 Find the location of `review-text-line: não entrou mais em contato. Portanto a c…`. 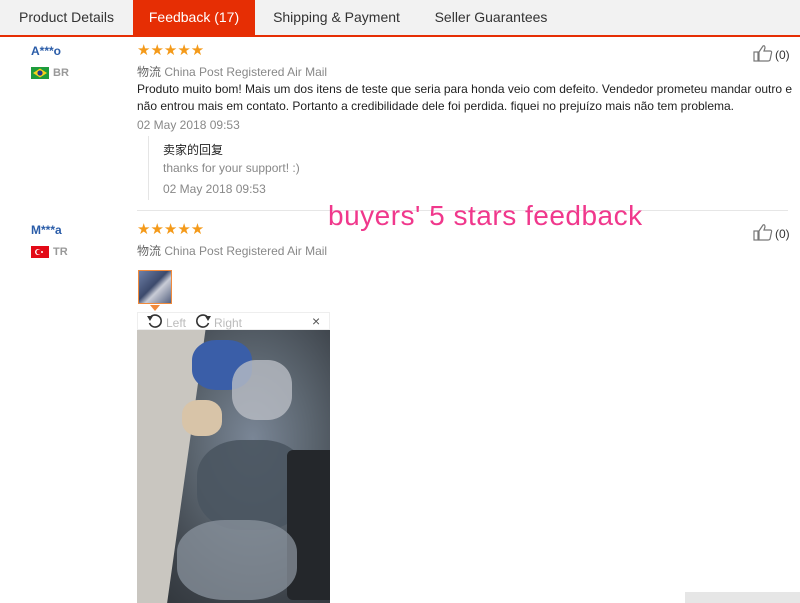

review-text-line: não entrou mais em contato. Portanto a c… is located at coordinates (436, 106).